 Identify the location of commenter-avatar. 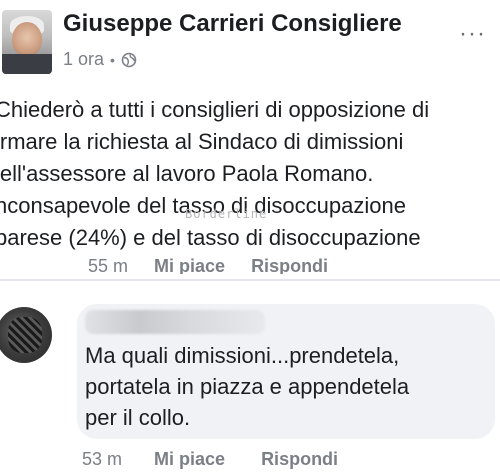
(26, 335).